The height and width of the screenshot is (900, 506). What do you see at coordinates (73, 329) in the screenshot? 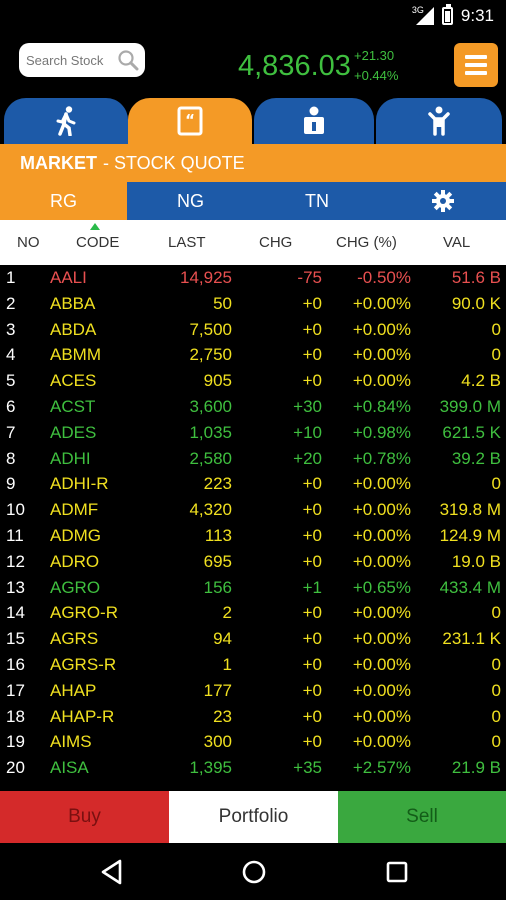
I see `stock-code: ABDA` at bounding box center [73, 329].